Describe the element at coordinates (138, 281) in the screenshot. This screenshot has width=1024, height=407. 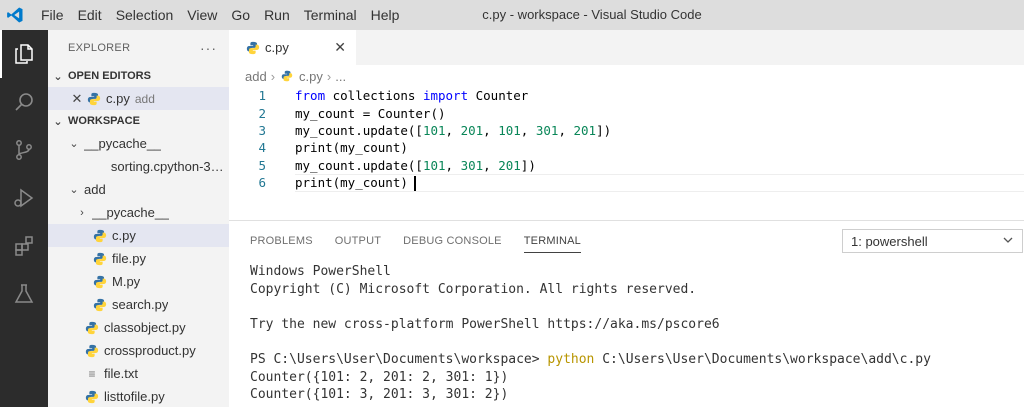
I see `file-item: M.py` at that location.